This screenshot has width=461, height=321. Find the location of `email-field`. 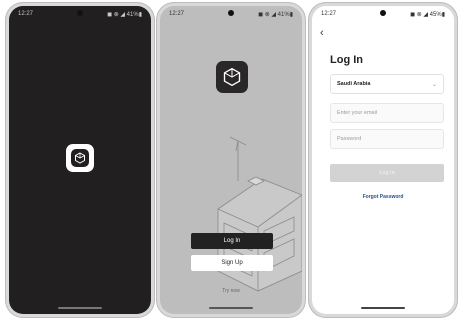

email-field is located at coordinates (387, 113).